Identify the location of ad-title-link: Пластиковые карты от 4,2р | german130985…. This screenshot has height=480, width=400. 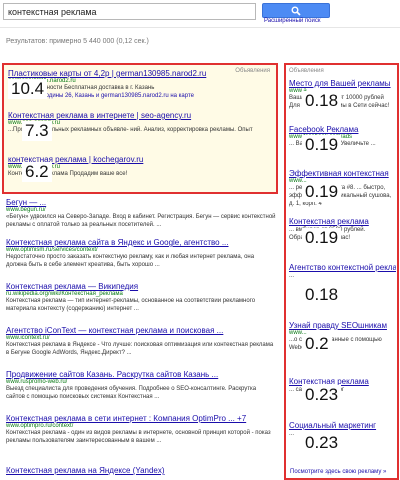
(139, 73).